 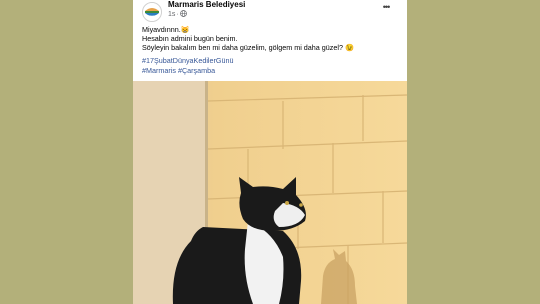 I want to click on post-meta: 1s·, so click(x=177, y=14).